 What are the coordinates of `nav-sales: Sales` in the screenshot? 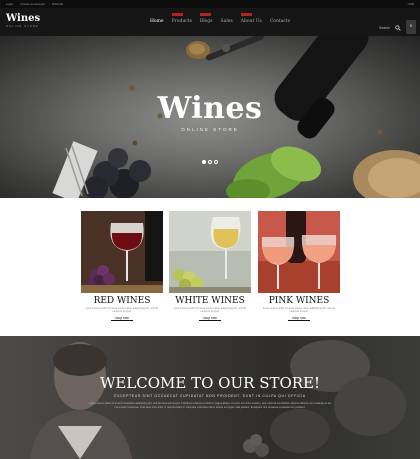 It's located at (227, 22).